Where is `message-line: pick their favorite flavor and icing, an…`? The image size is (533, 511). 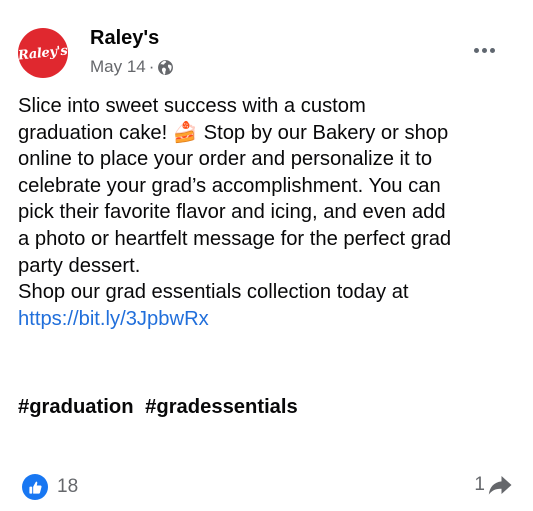
message-line: pick their favorite flavor and icing, an… is located at coordinates (232, 212).